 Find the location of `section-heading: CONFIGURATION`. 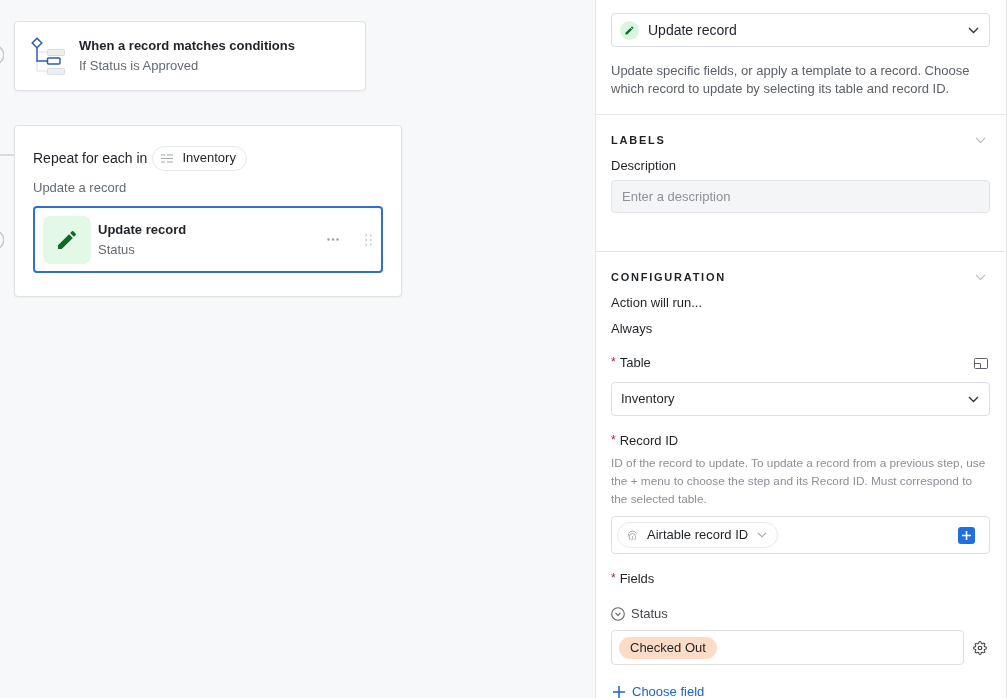

section-heading: CONFIGURATION is located at coordinates (668, 277).